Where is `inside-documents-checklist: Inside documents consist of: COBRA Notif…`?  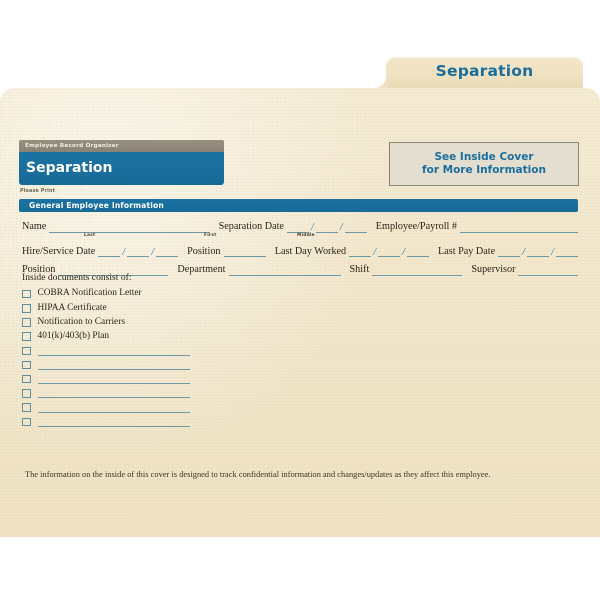 inside-documents-checklist: Inside documents consist of: COBRA Notif… is located at coordinates (152, 350).